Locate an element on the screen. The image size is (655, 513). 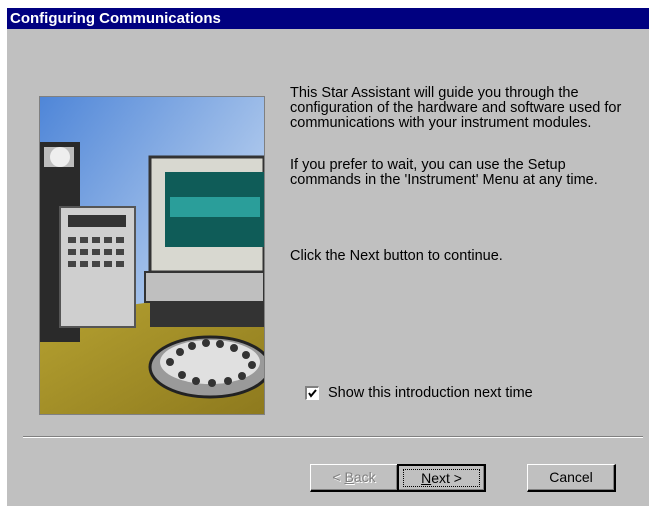
next-button: Next > is located at coordinates (441, 478).